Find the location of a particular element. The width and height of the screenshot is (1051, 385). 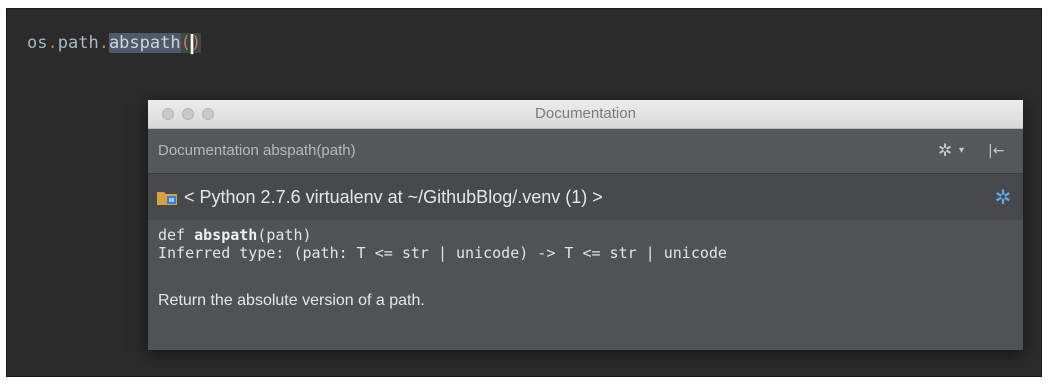

i-beam-cursor-icon: I is located at coordinates (192, 44).